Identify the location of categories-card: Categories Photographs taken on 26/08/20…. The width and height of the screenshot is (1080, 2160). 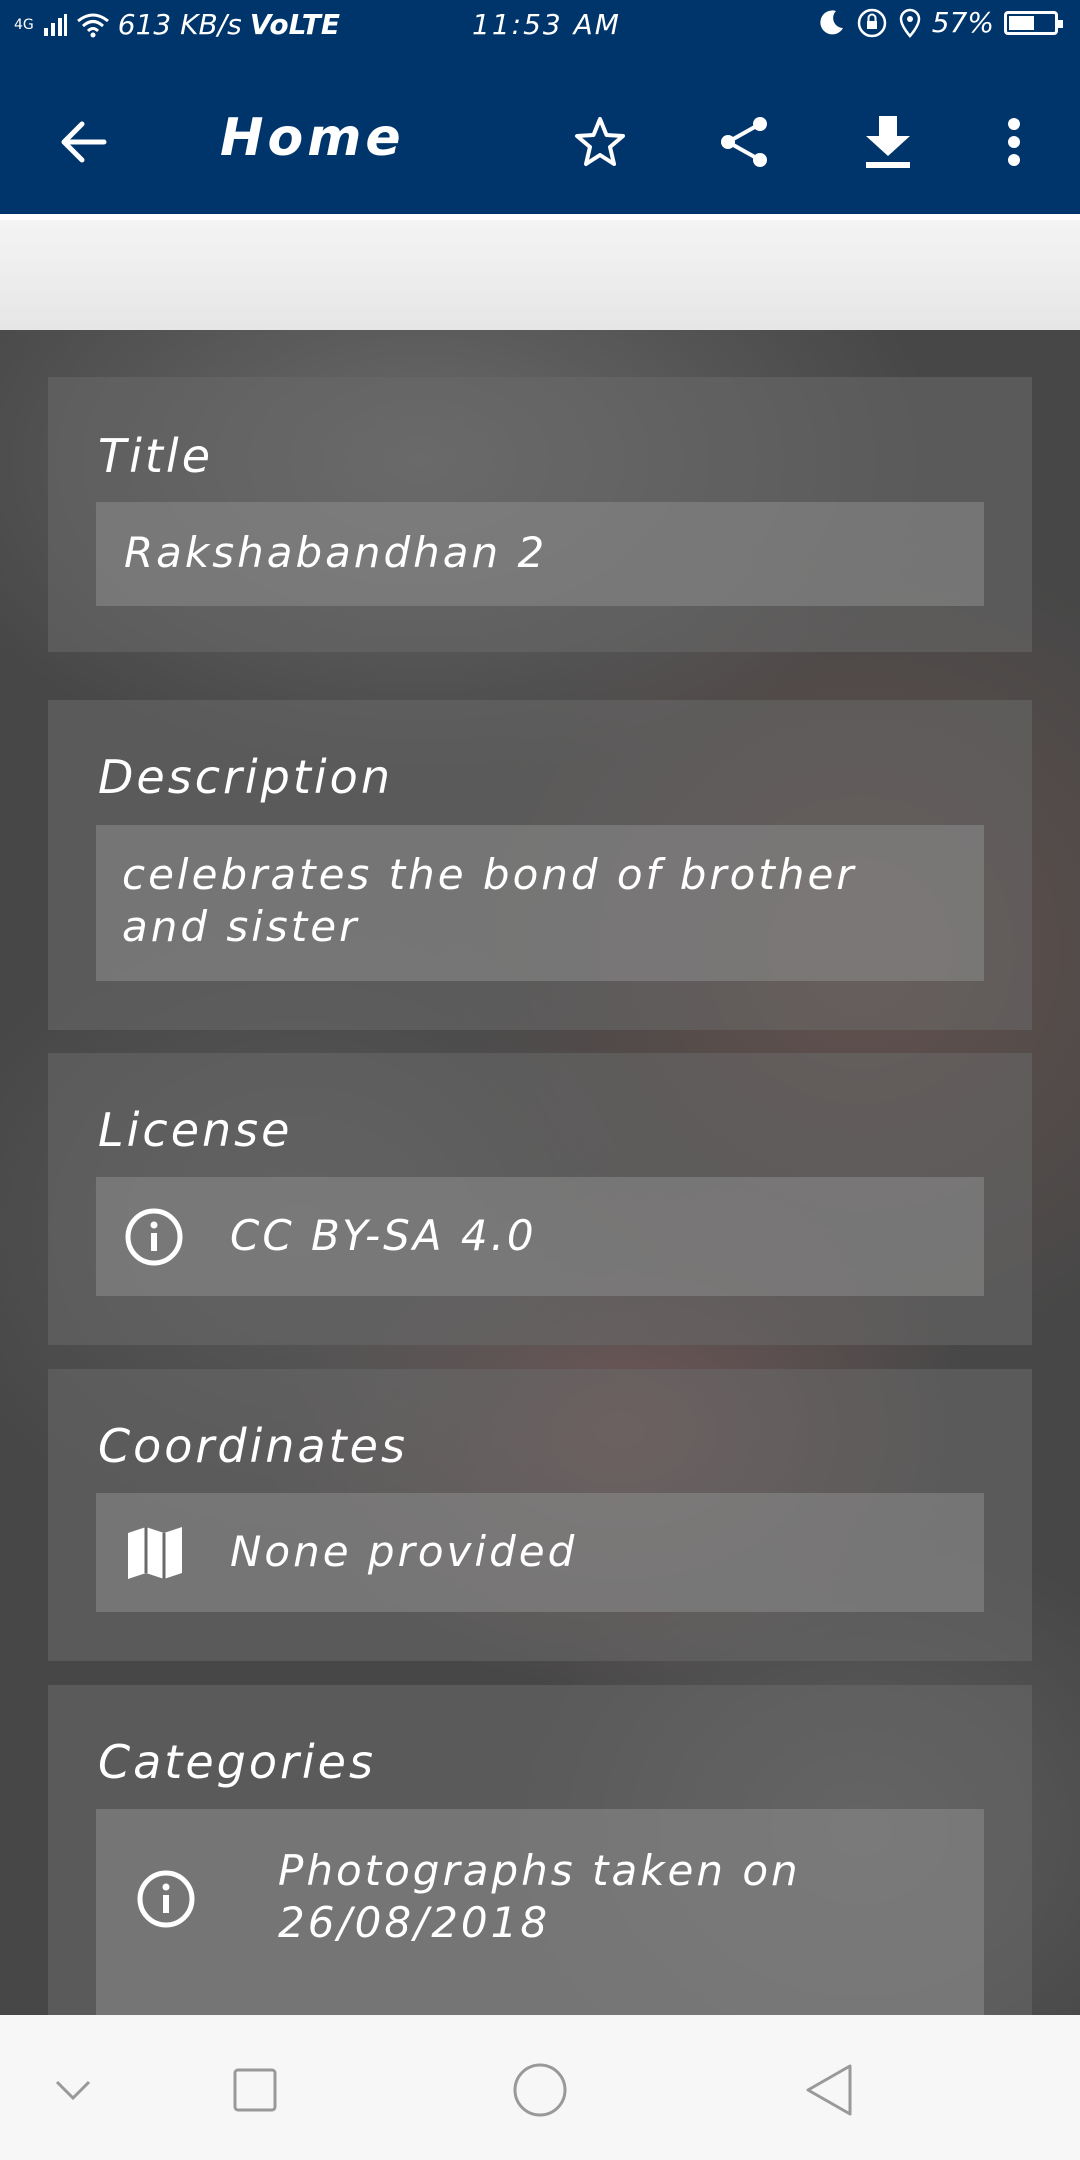
(540, 1850).